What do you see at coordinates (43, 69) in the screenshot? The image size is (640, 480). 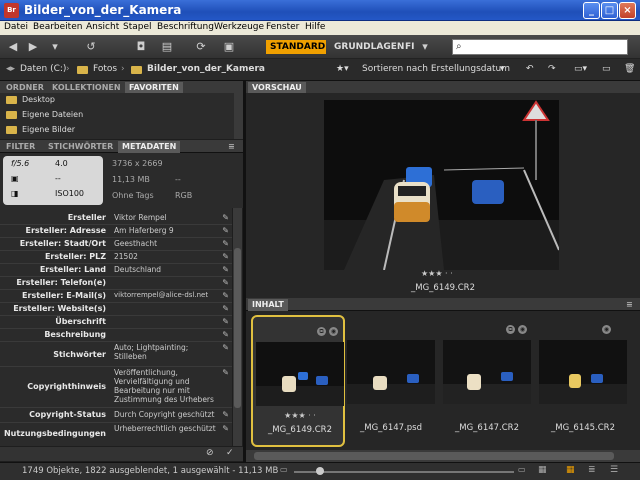 I see `breadcrumb-drive: Daten (C:)` at bounding box center [43, 69].